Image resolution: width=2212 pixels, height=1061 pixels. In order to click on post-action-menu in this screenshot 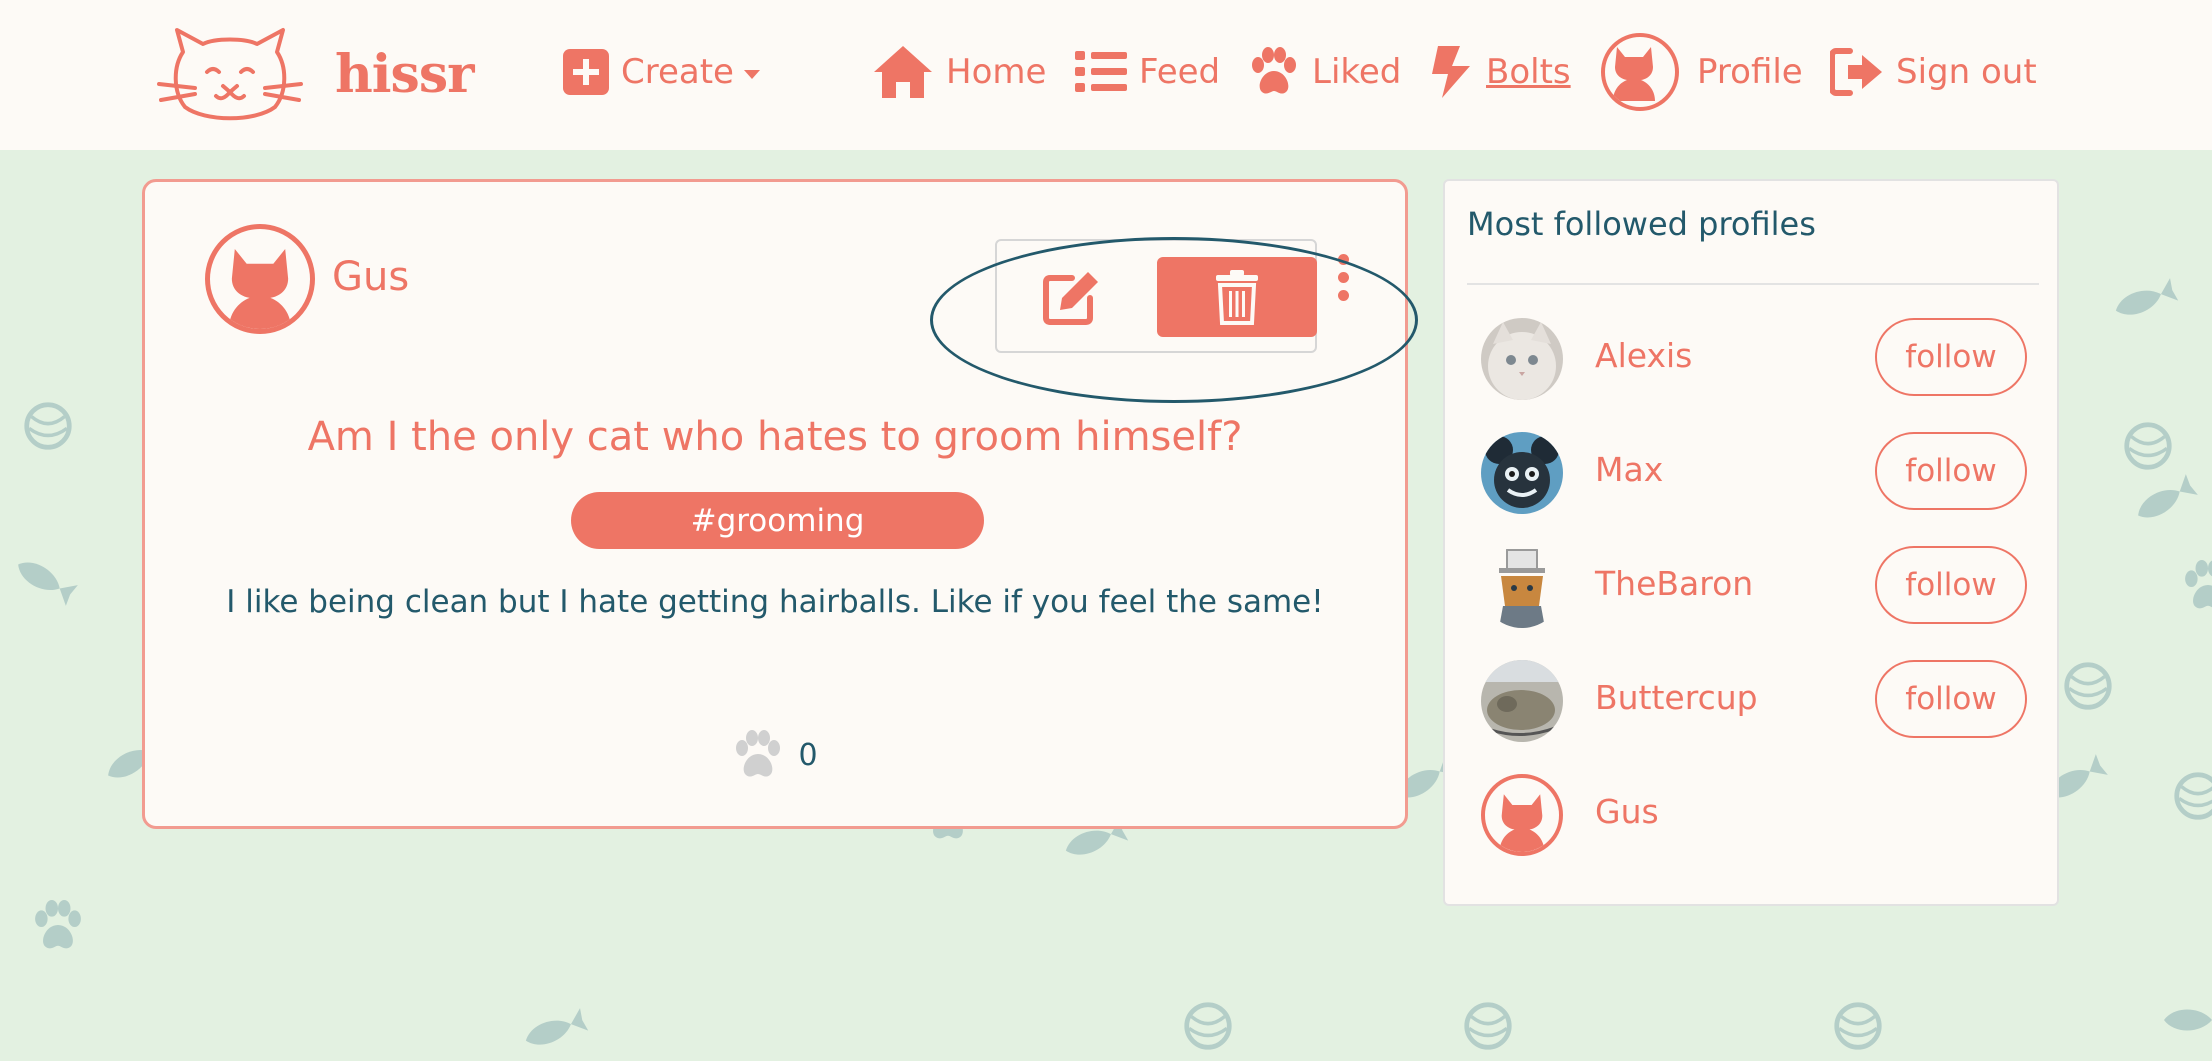, I will do `click(1156, 296)`.